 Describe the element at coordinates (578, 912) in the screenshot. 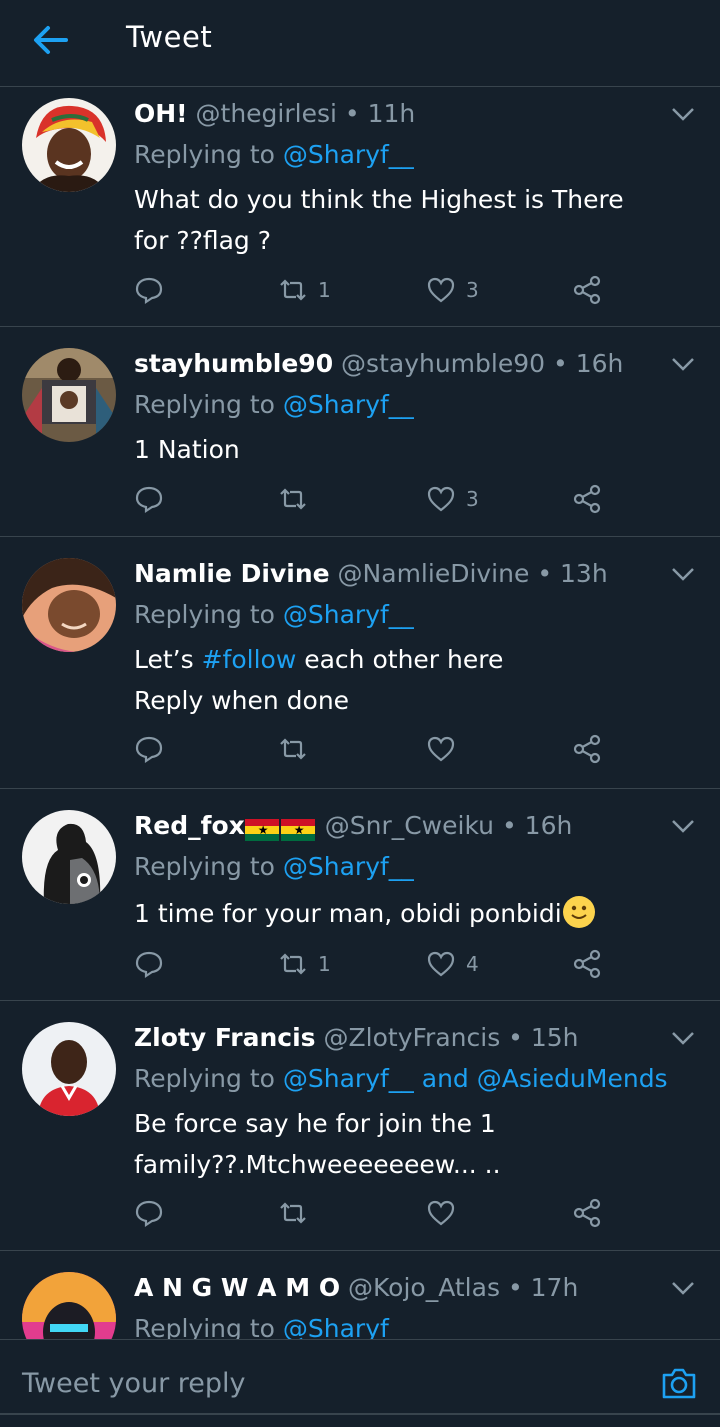

I see `slightly-smiling-face-icon` at that location.